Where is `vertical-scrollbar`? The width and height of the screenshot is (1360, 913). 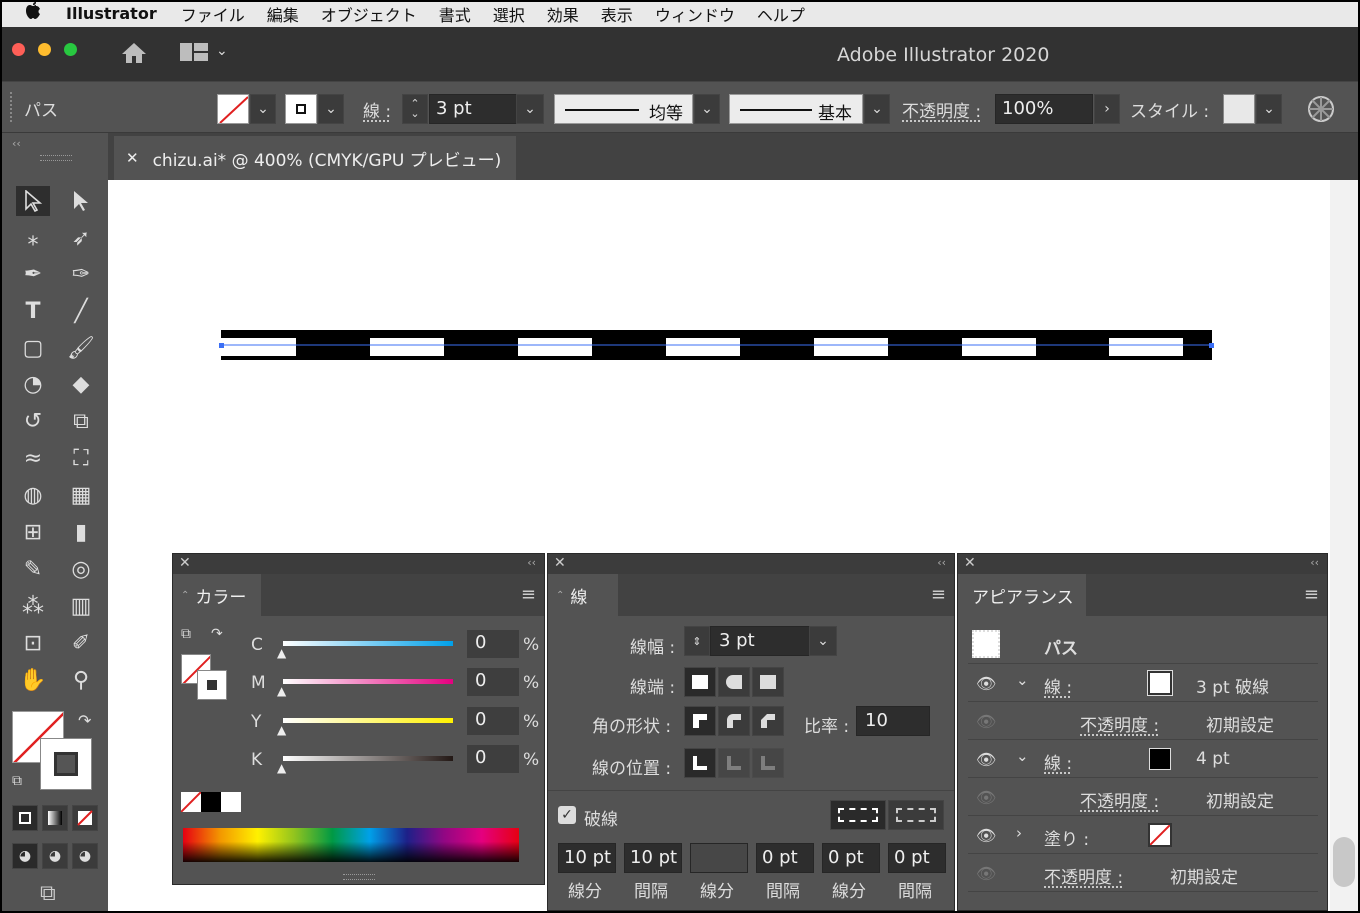 vertical-scrollbar is located at coordinates (1344, 545).